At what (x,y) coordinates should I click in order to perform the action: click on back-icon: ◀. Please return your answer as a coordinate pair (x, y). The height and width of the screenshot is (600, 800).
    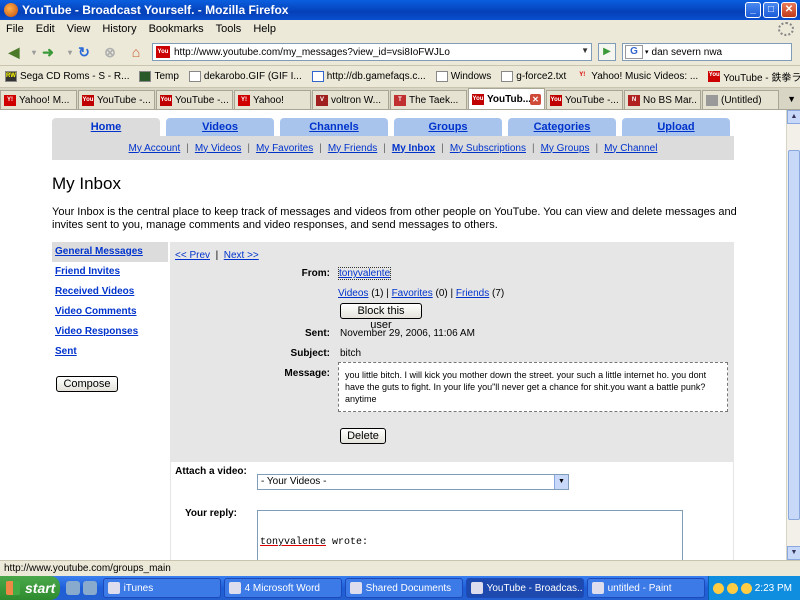
    Looking at the image, I should click on (14, 52).